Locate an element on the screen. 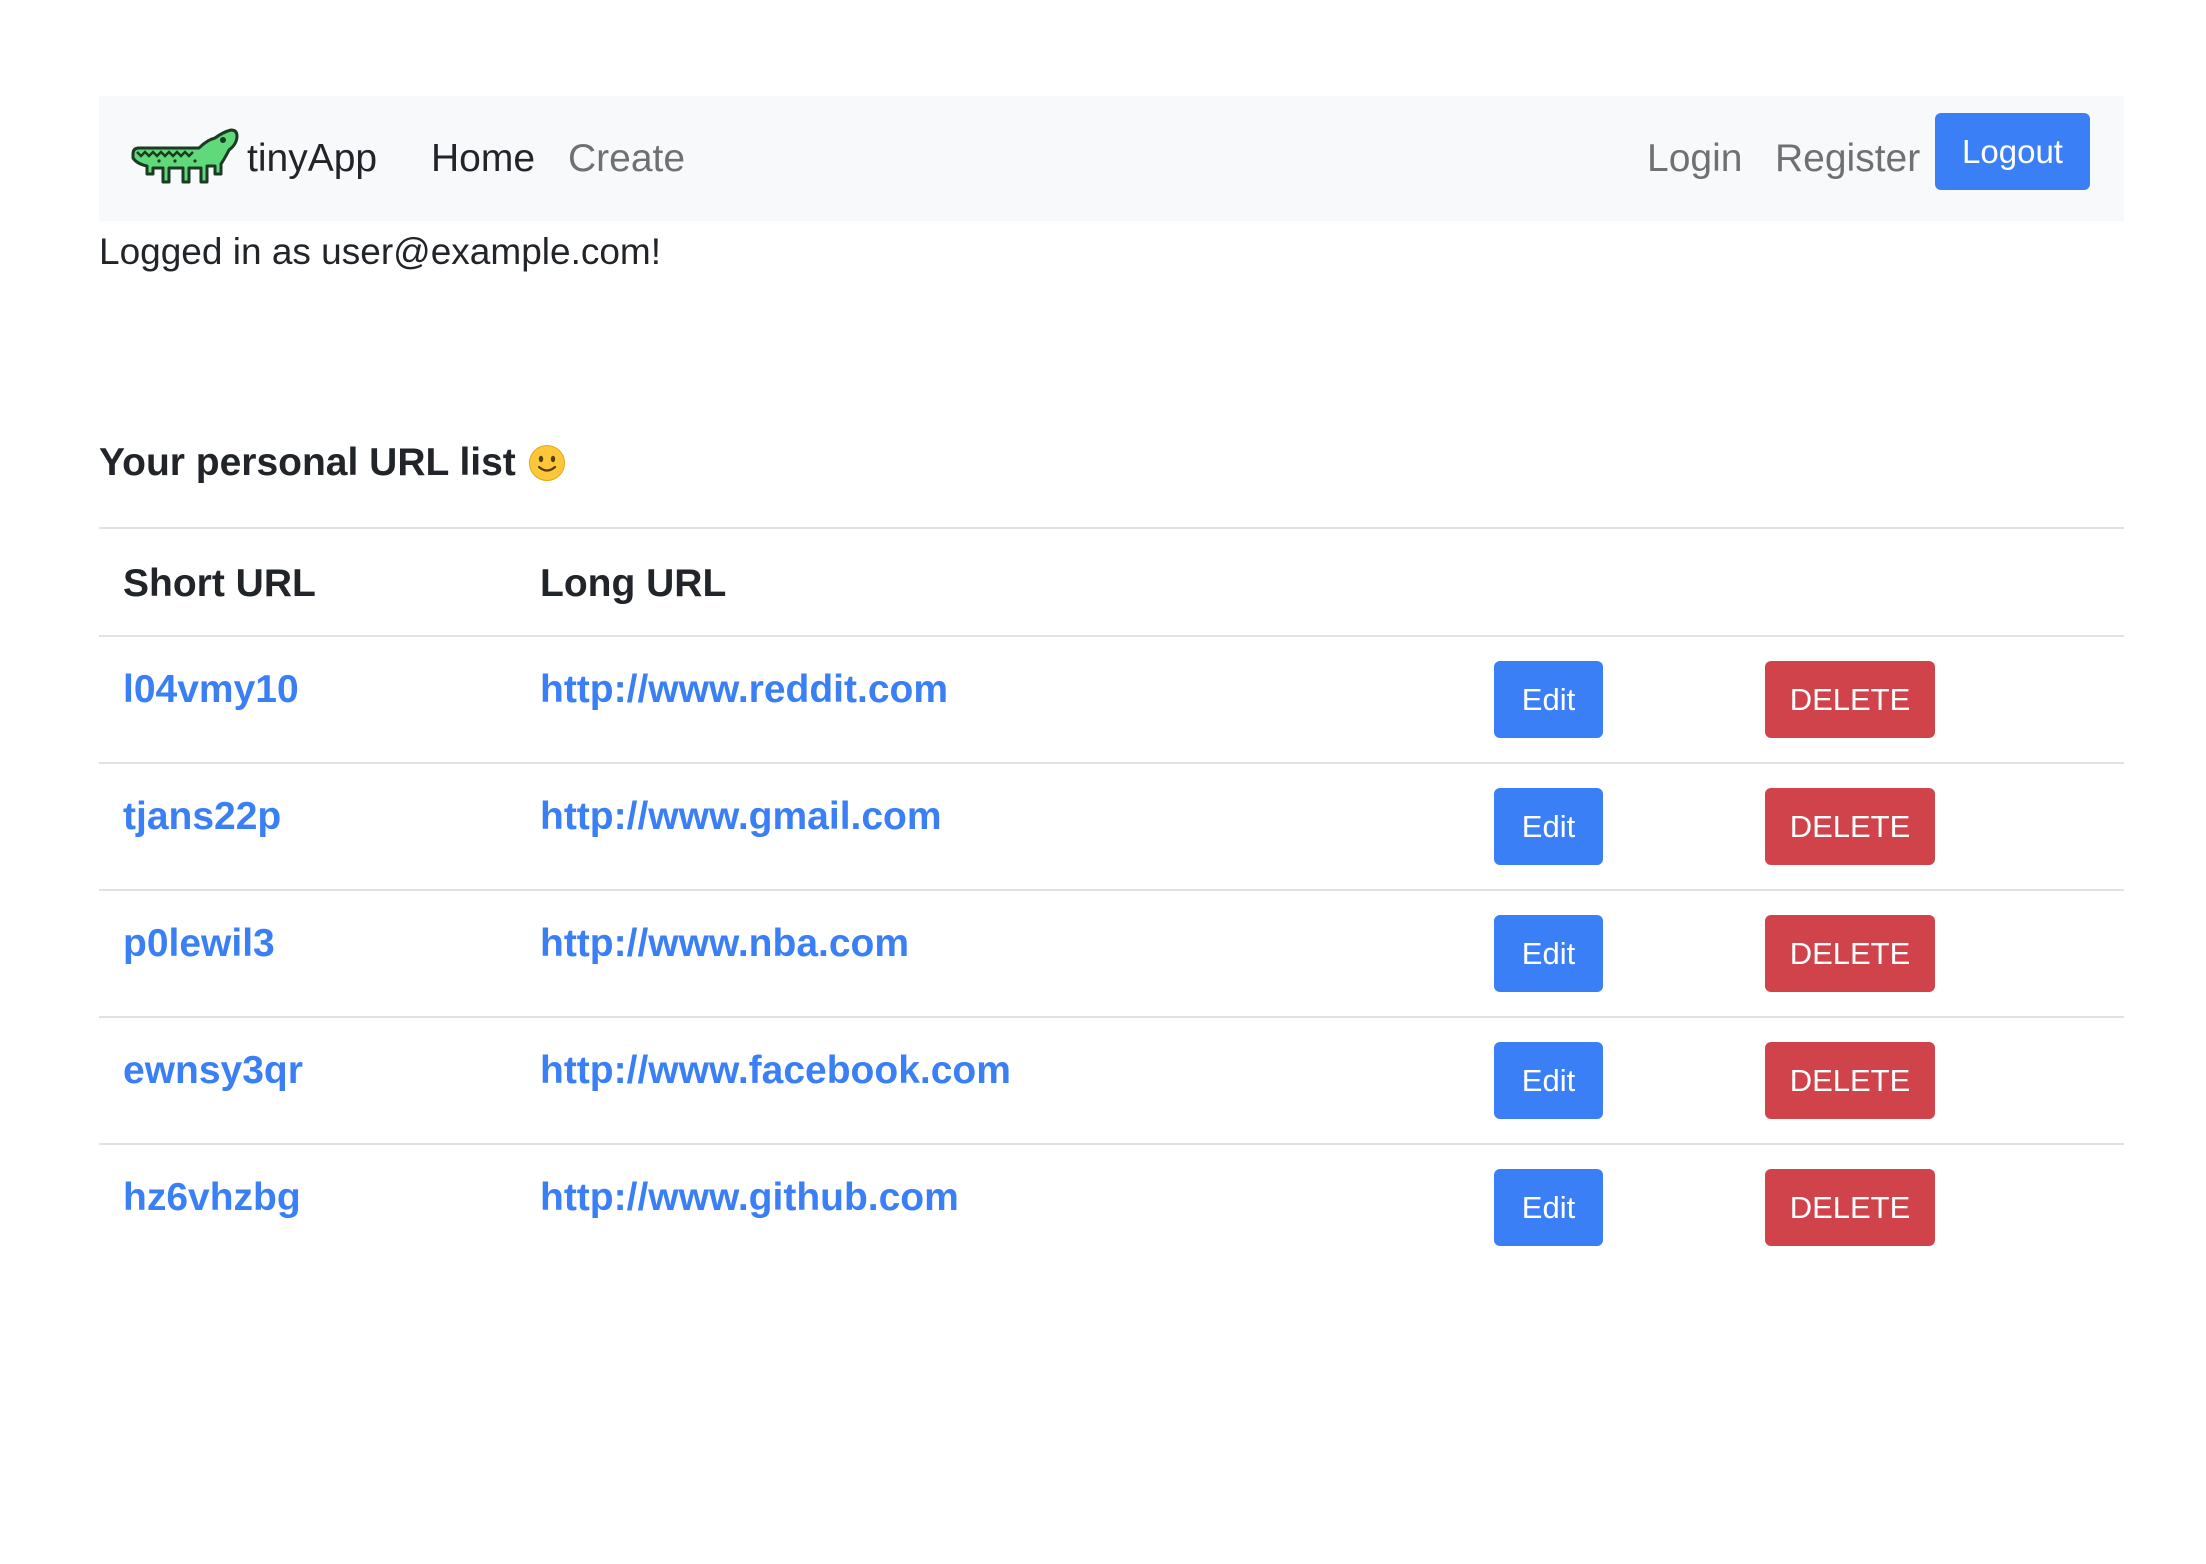 The height and width of the screenshot is (1564, 2206). column-header-short-url: Short URL is located at coordinates (219, 583).